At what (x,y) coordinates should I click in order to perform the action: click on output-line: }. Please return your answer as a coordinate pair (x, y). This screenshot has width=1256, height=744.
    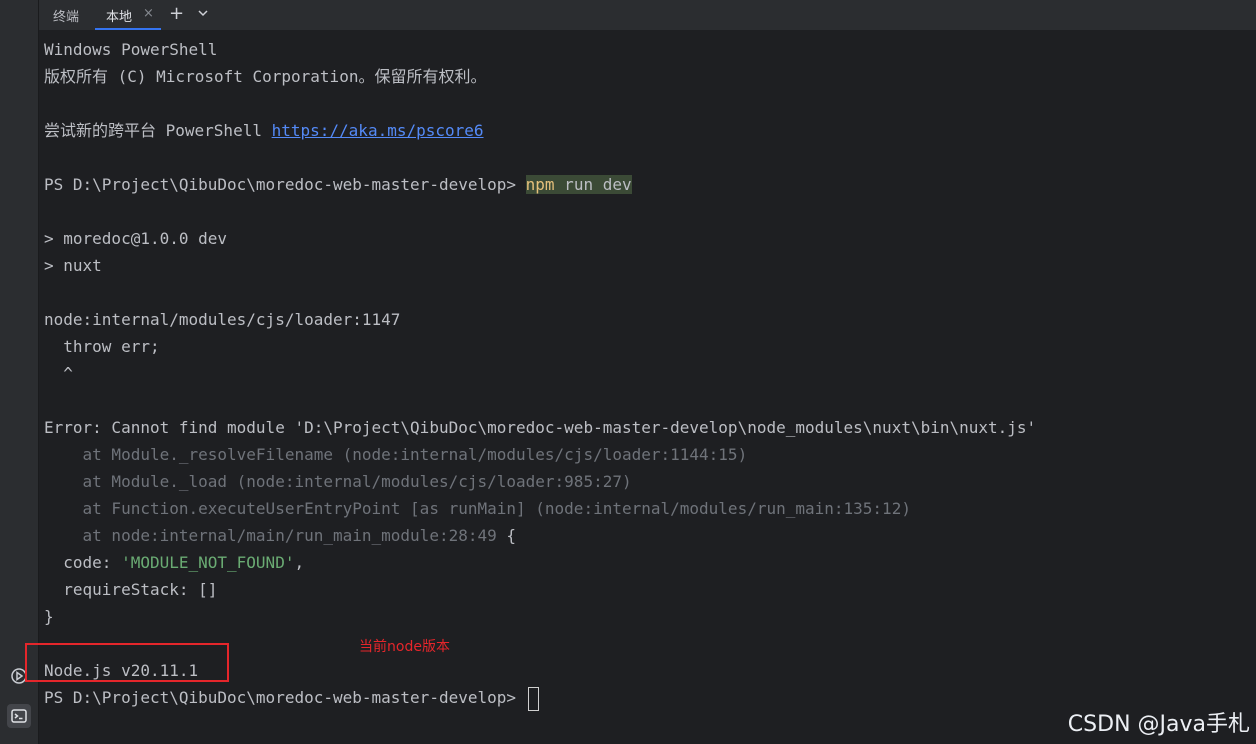
    Looking at the image, I should click on (49, 616).